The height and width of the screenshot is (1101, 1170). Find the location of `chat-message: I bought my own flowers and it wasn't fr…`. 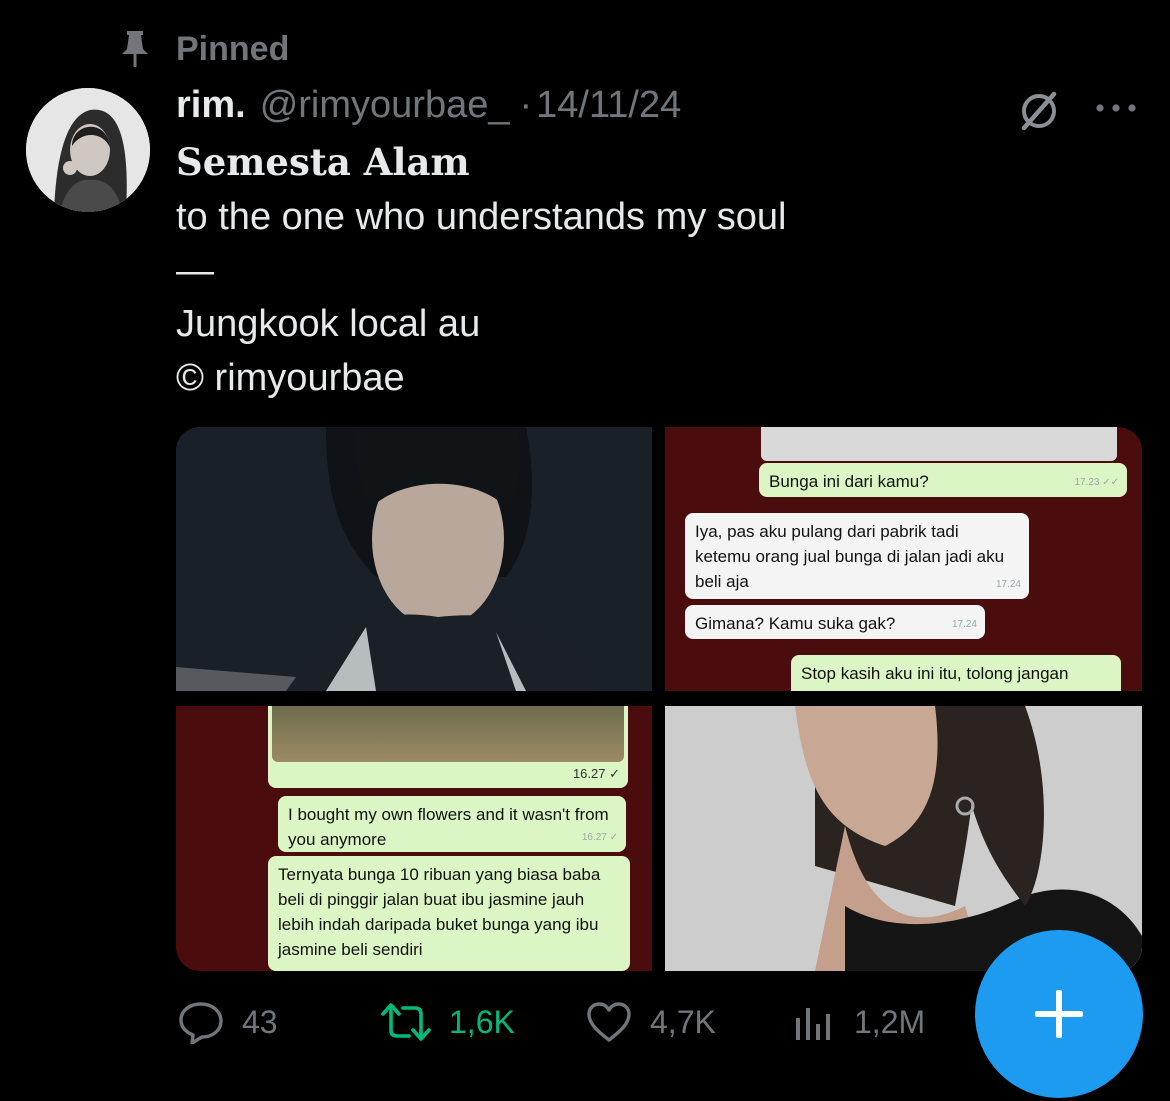

chat-message: I bought my own flowers and it wasn't fr… is located at coordinates (448, 827).